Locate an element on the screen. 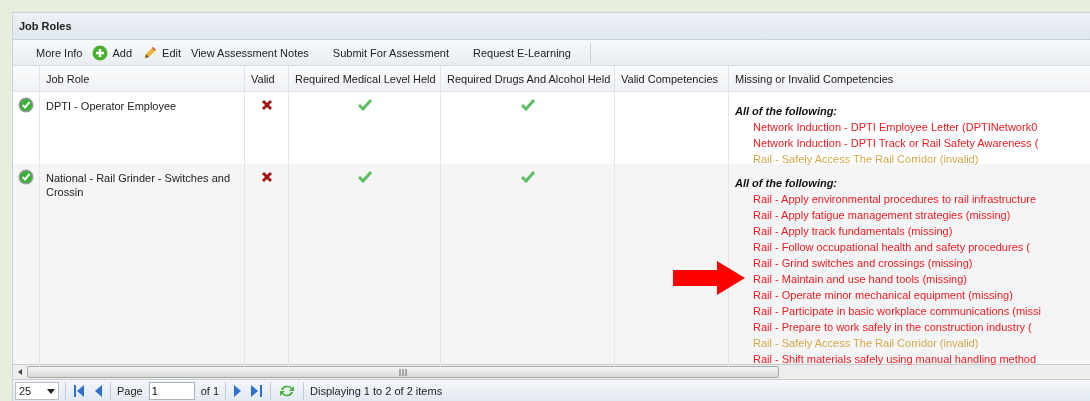 This screenshot has width=1090, height=401. last-page-button is located at coordinates (257, 391).